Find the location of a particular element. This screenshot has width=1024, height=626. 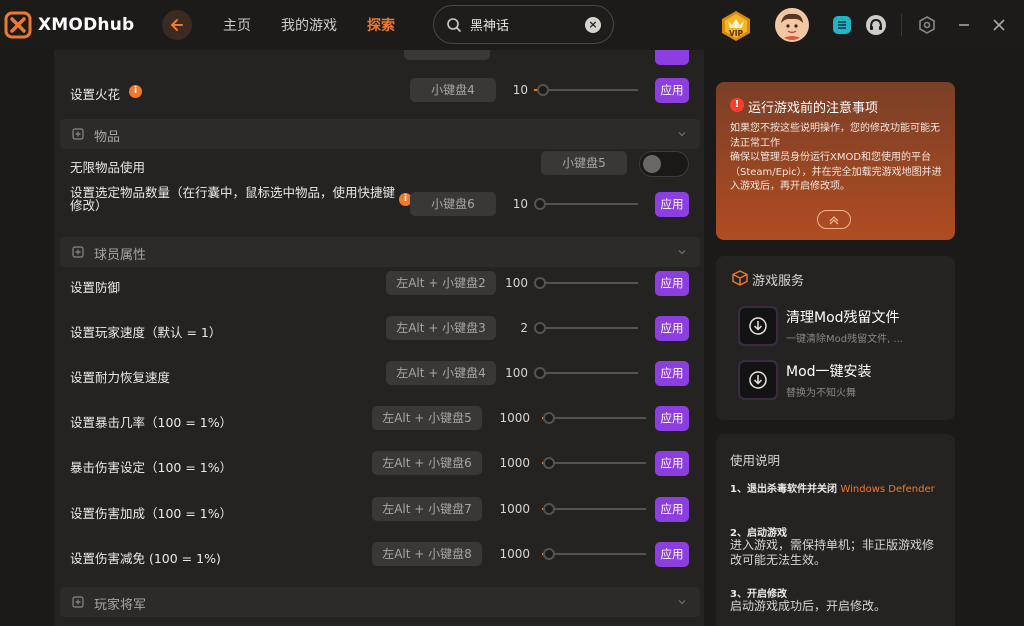

hotkey-chip: 左Alt + 小键盘7 is located at coordinates (427, 509).